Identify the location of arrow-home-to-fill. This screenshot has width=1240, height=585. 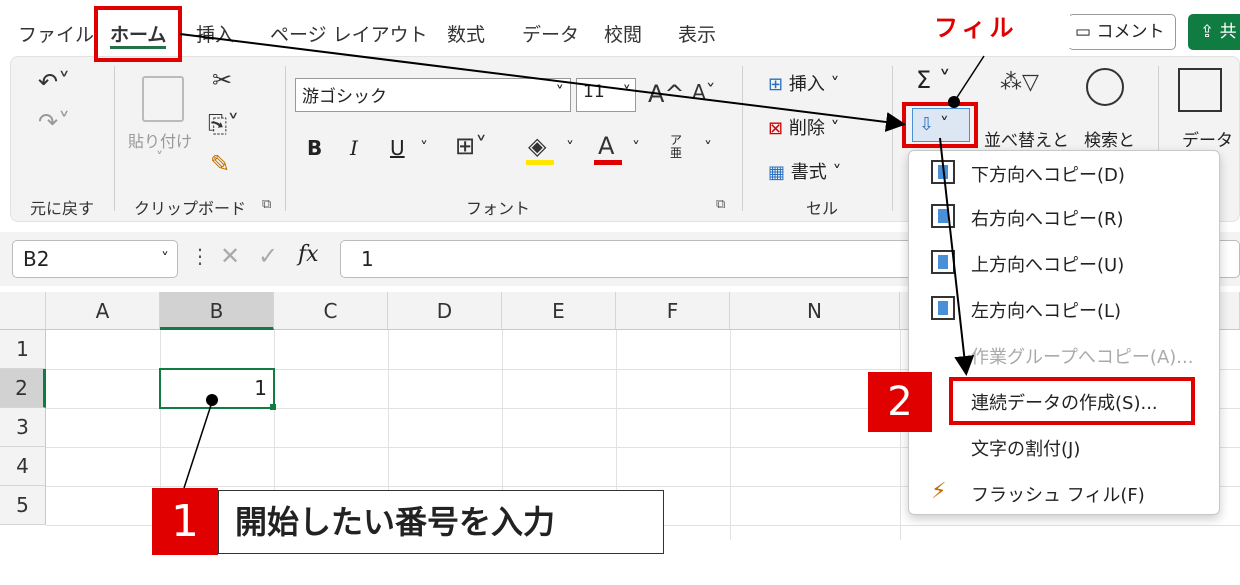
(542, 82).